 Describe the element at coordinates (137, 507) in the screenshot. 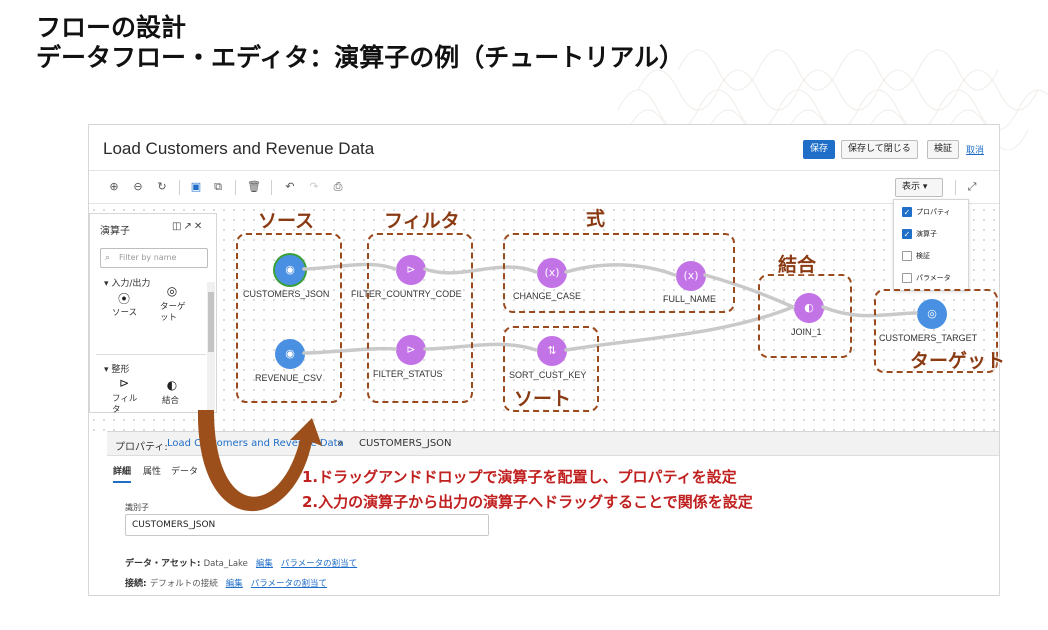

I see `identifier-label: 識別子` at that location.